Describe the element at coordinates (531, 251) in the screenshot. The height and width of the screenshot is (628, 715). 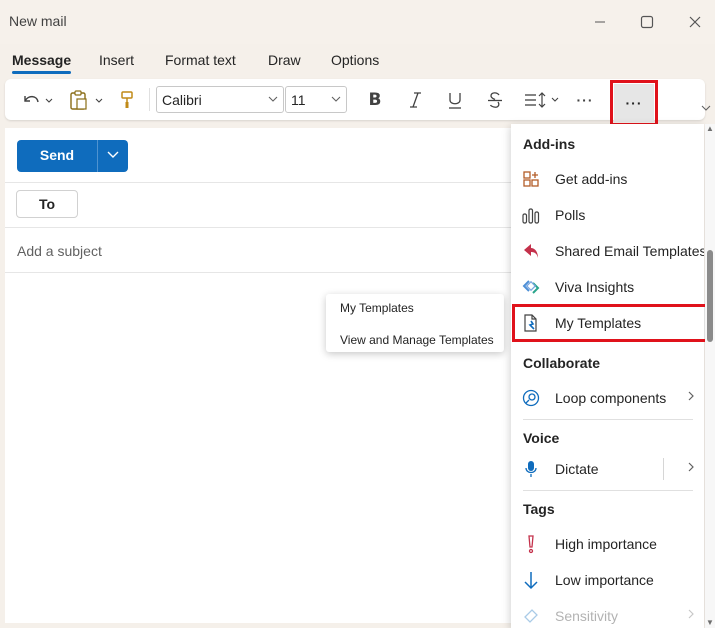
I see `reply-arrow-icon` at that location.